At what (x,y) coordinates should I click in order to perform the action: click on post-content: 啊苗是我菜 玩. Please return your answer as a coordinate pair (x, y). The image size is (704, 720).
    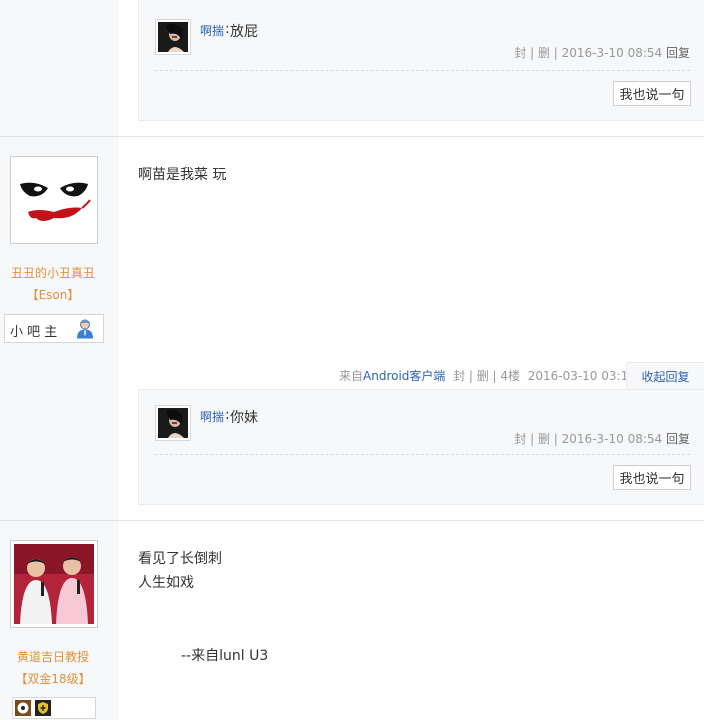
    Looking at the image, I should click on (182, 175).